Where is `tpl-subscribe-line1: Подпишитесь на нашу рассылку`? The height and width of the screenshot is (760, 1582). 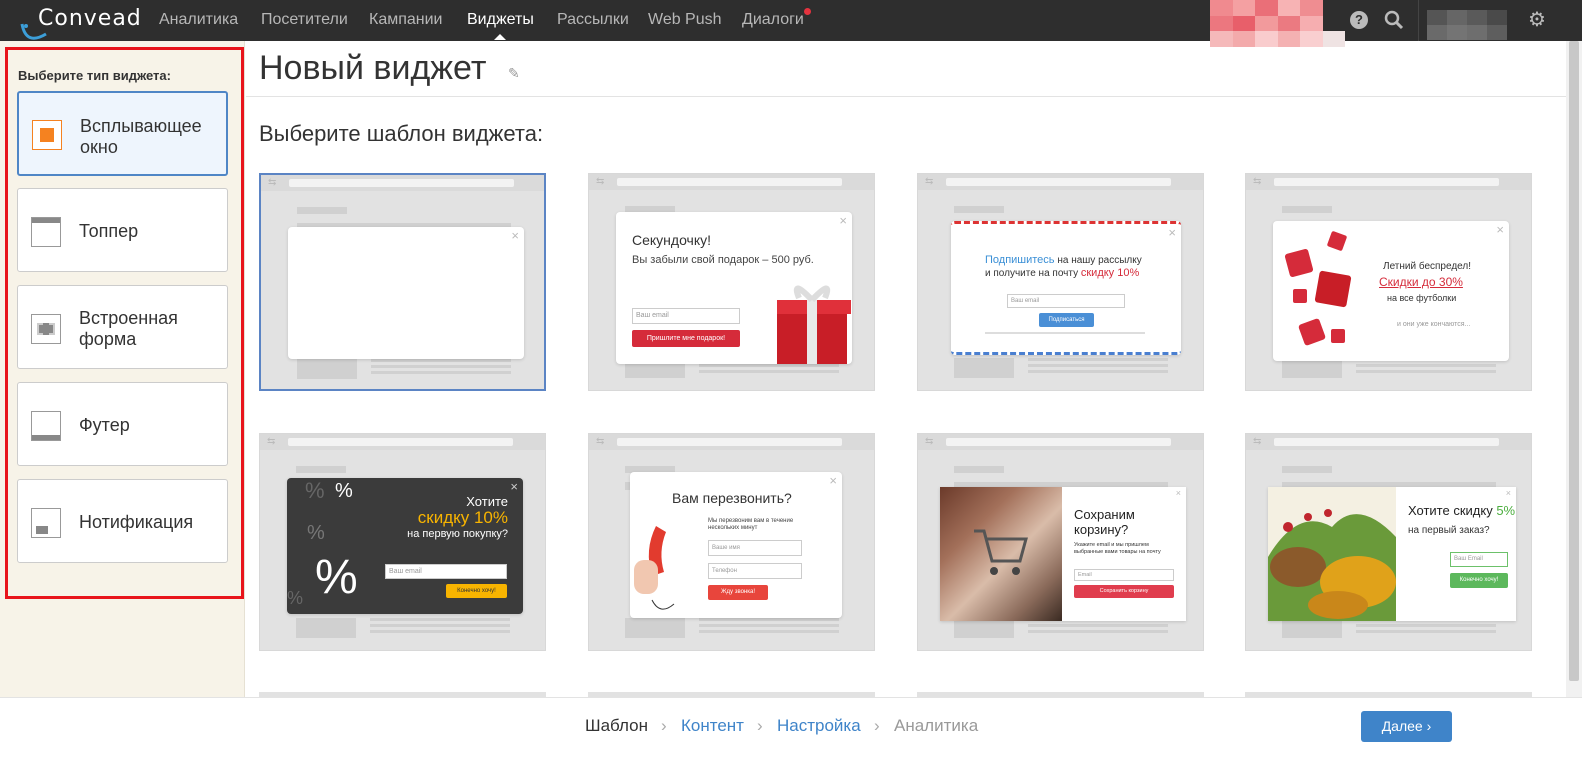 tpl-subscribe-line1: Подпишитесь на нашу рассылку is located at coordinates (1063, 260).